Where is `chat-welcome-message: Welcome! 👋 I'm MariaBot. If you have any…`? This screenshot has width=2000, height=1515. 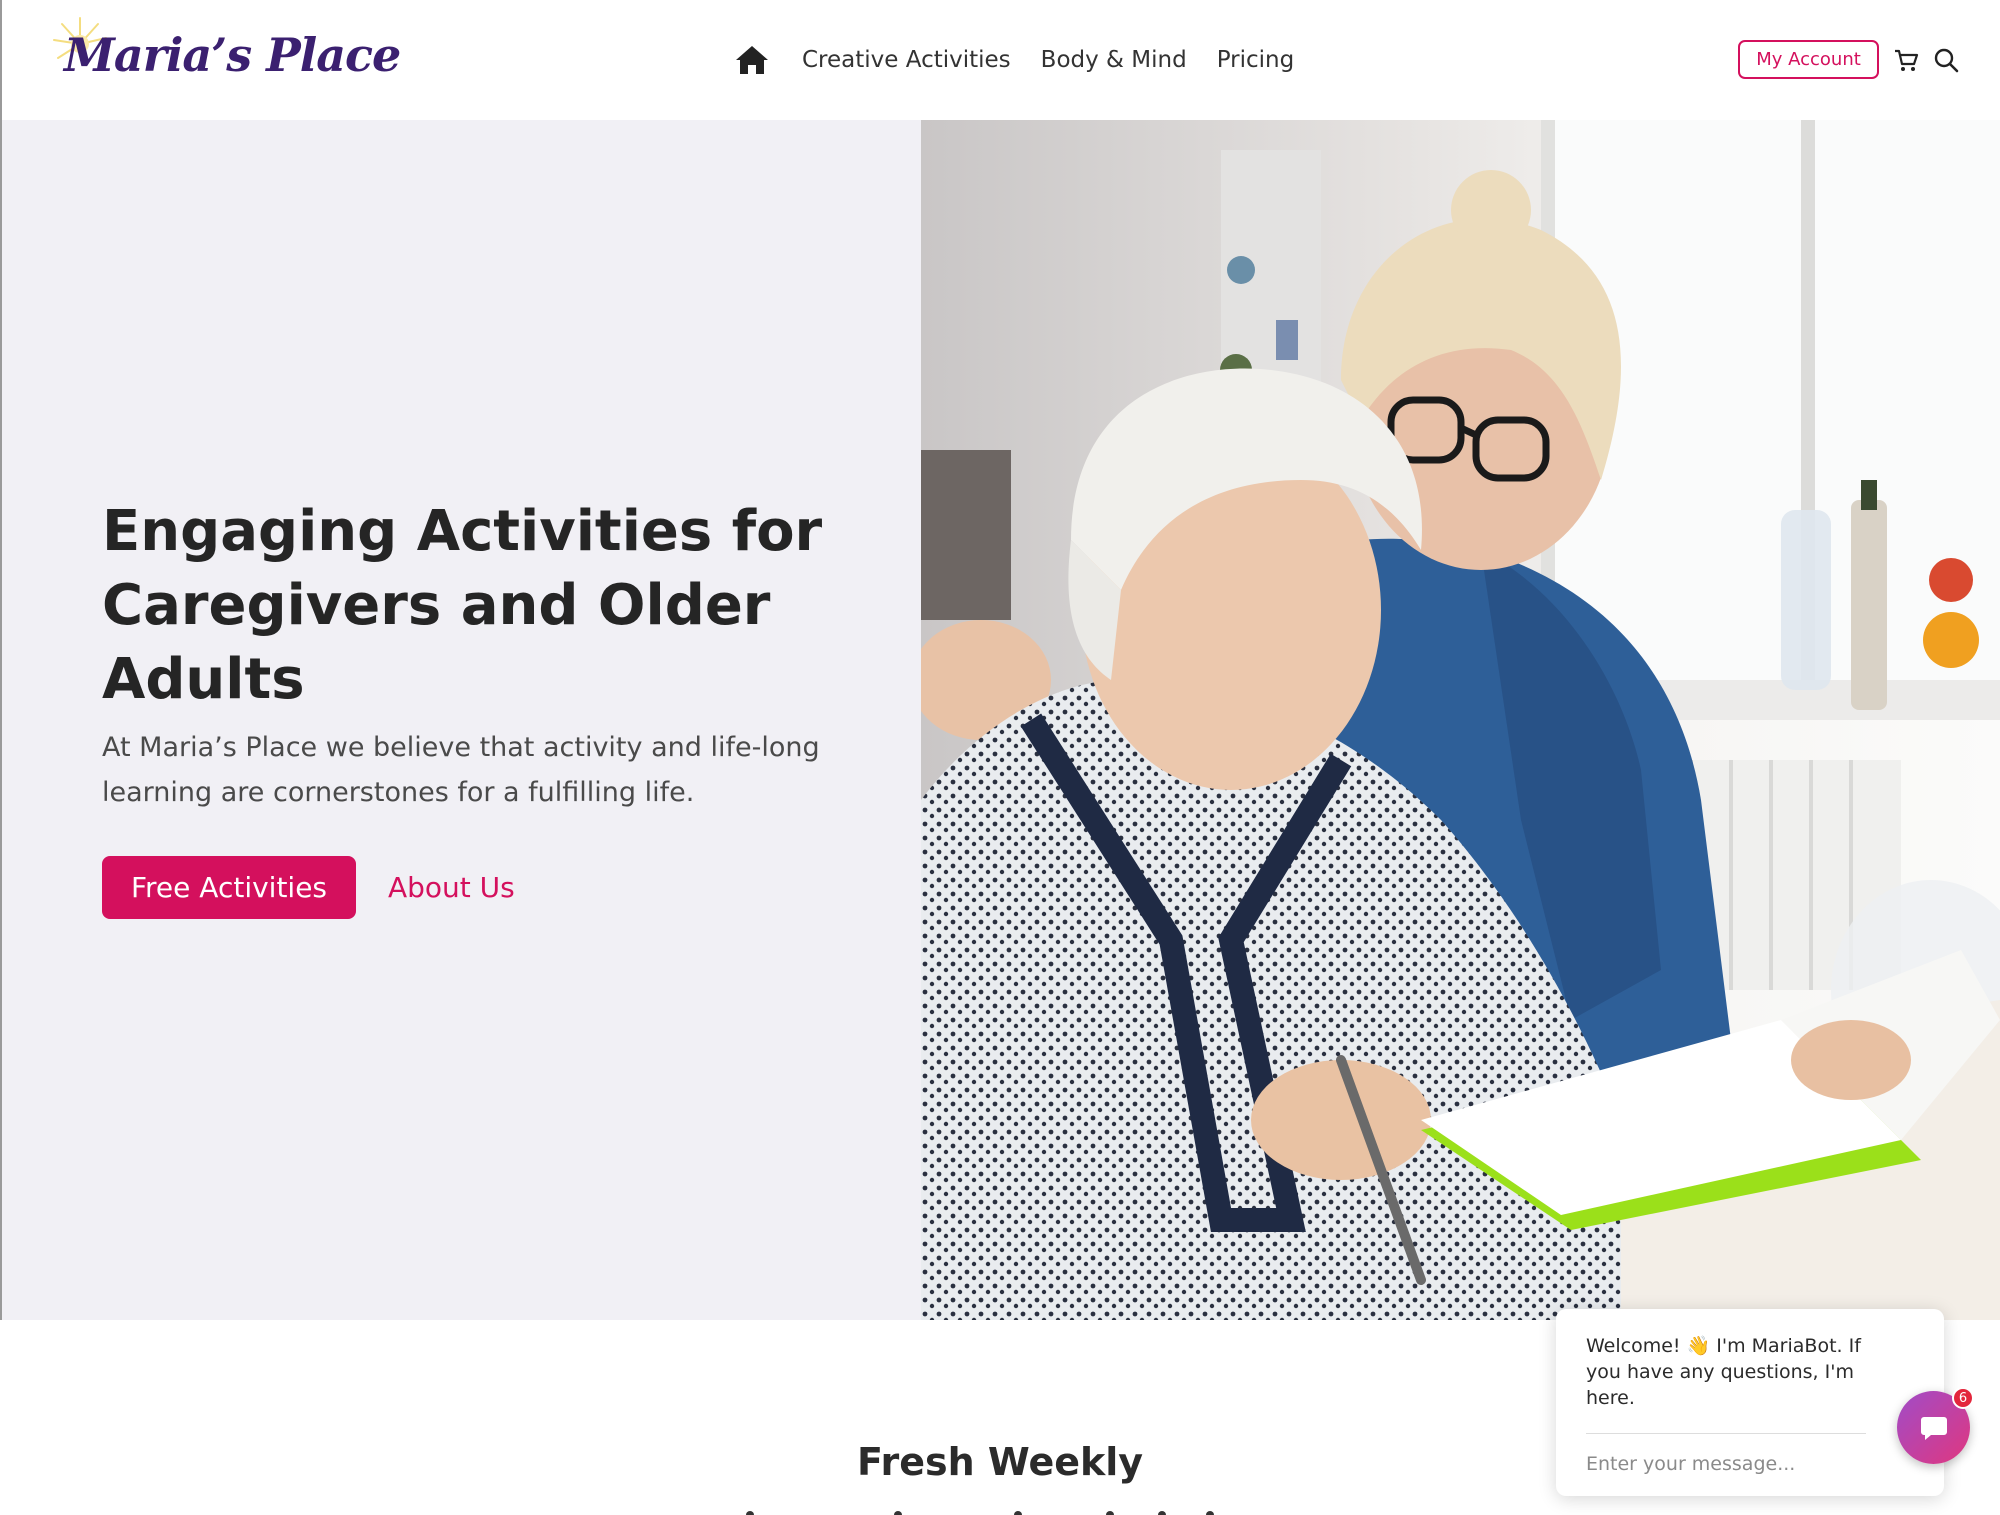
chat-welcome-message: Welcome! 👋 I'm MariaBot. If you have any… is located at coordinates (1723, 1372).